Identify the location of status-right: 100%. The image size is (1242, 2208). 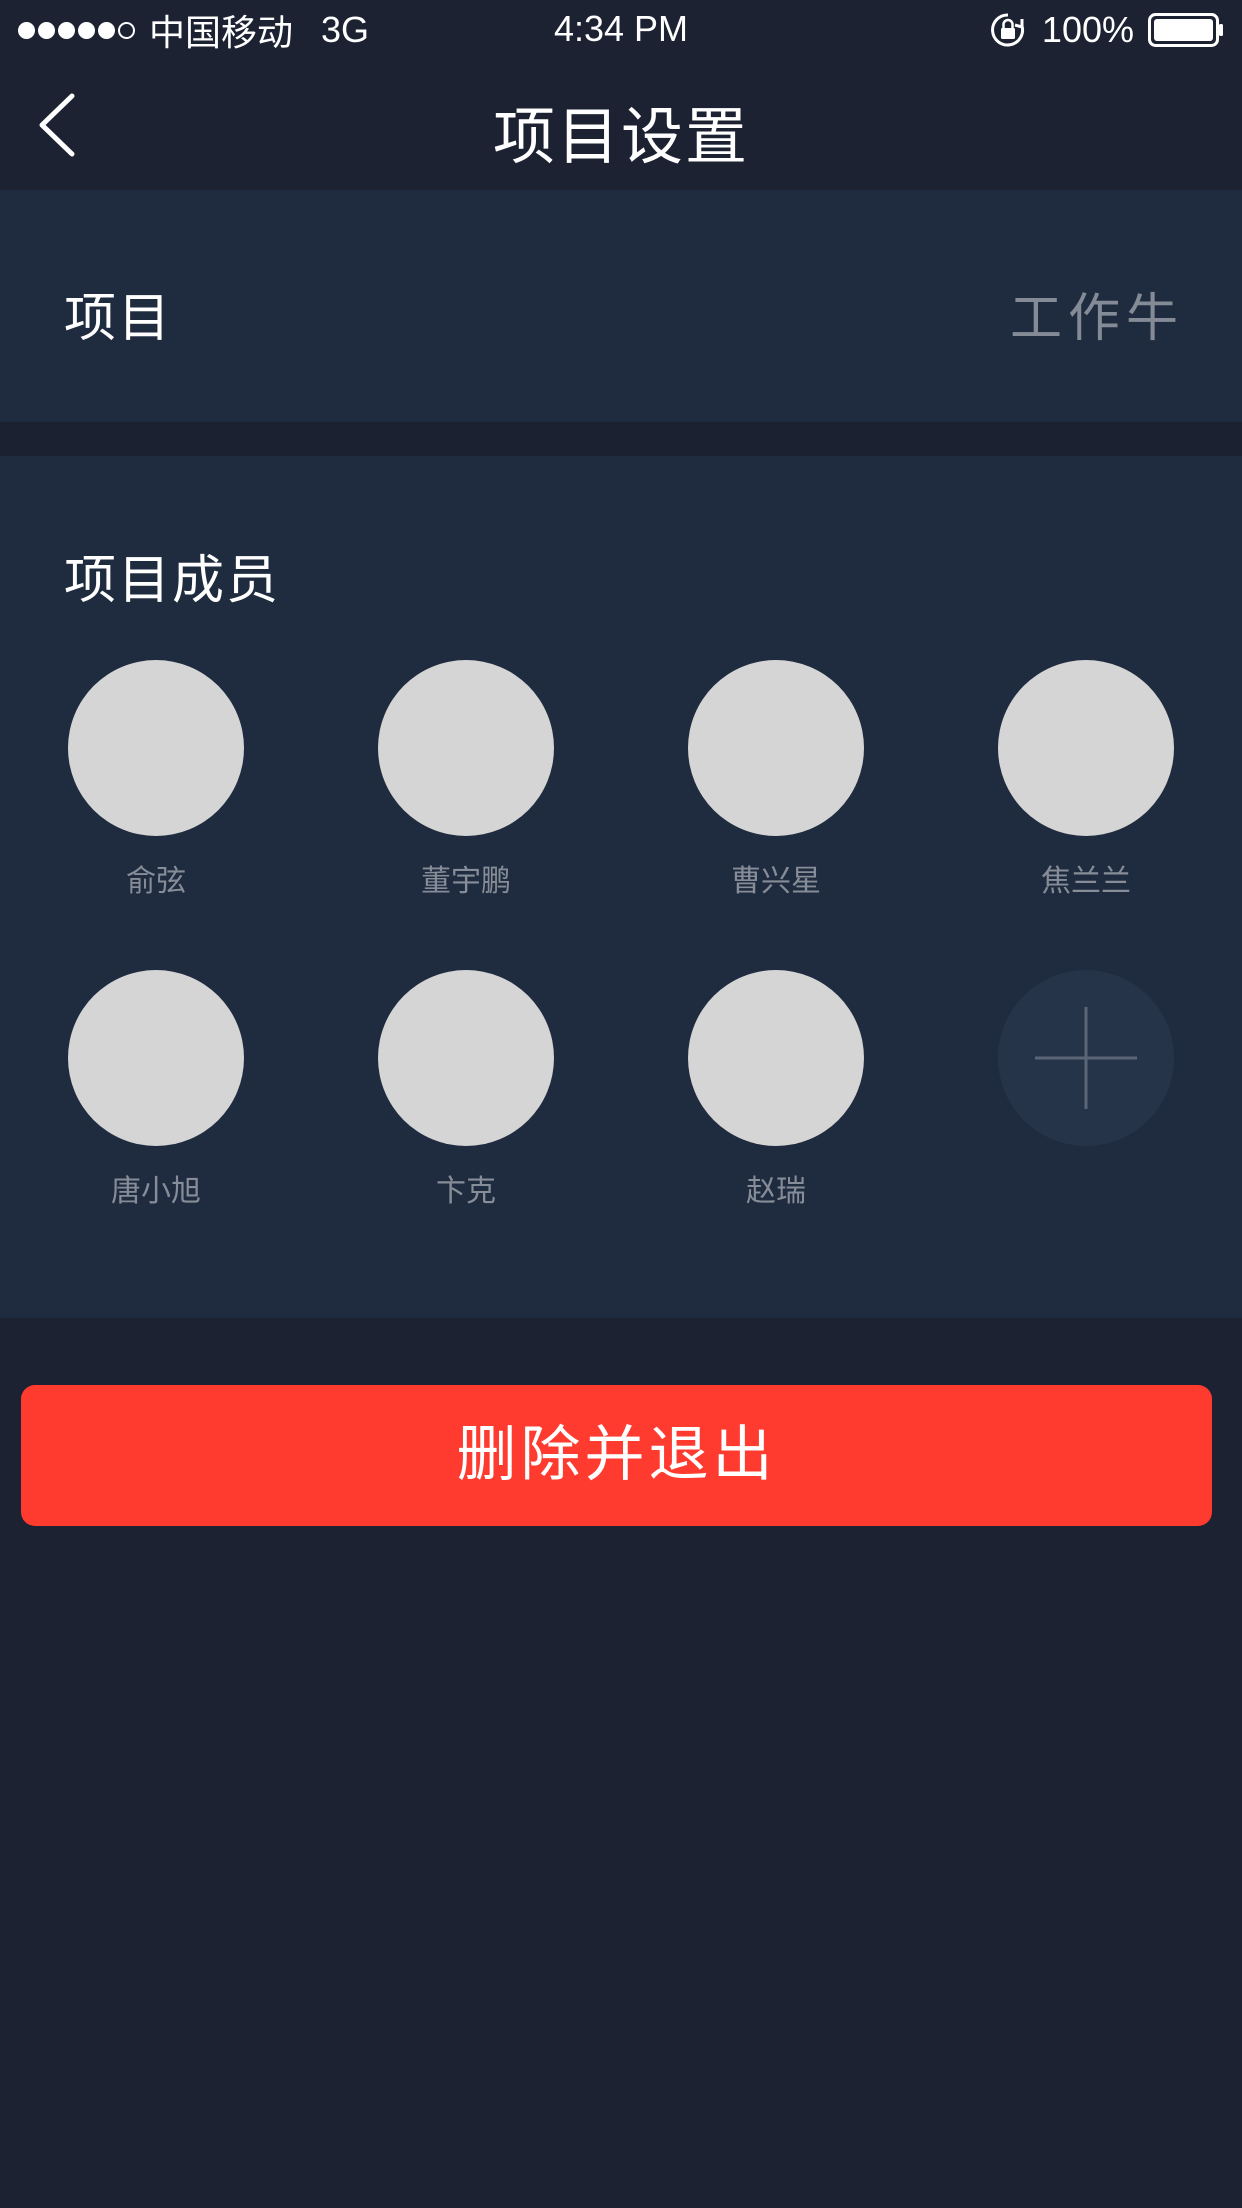
(1106, 30).